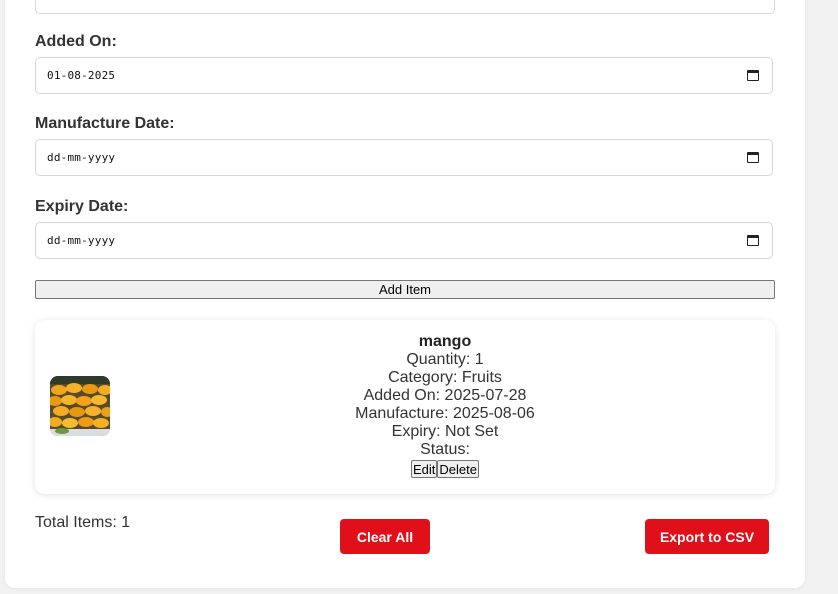 Image resolution: width=838 pixels, height=594 pixels. What do you see at coordinates (82, 206) in the screenshot?
I see `expiry-date-label: Expiry Date:` at bounding box center [82, 206].